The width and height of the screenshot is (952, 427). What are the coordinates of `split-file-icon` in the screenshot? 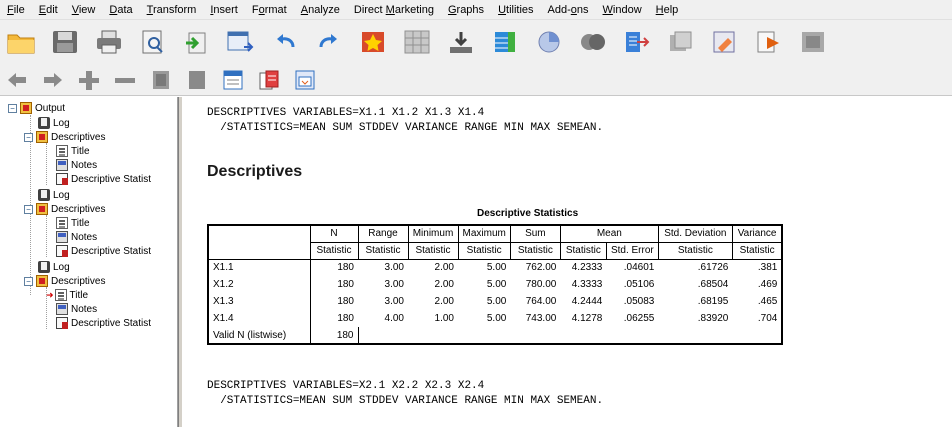 It's located at (593, 42).